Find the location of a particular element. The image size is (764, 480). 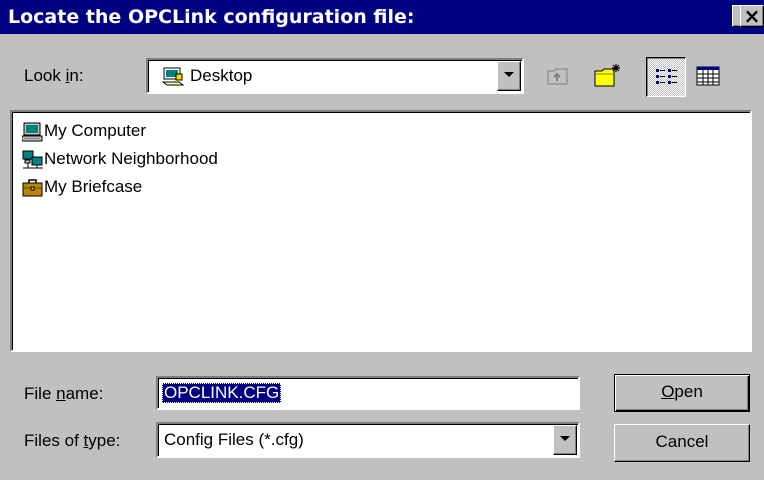

list-view-button is located at coordinates (666, 77).